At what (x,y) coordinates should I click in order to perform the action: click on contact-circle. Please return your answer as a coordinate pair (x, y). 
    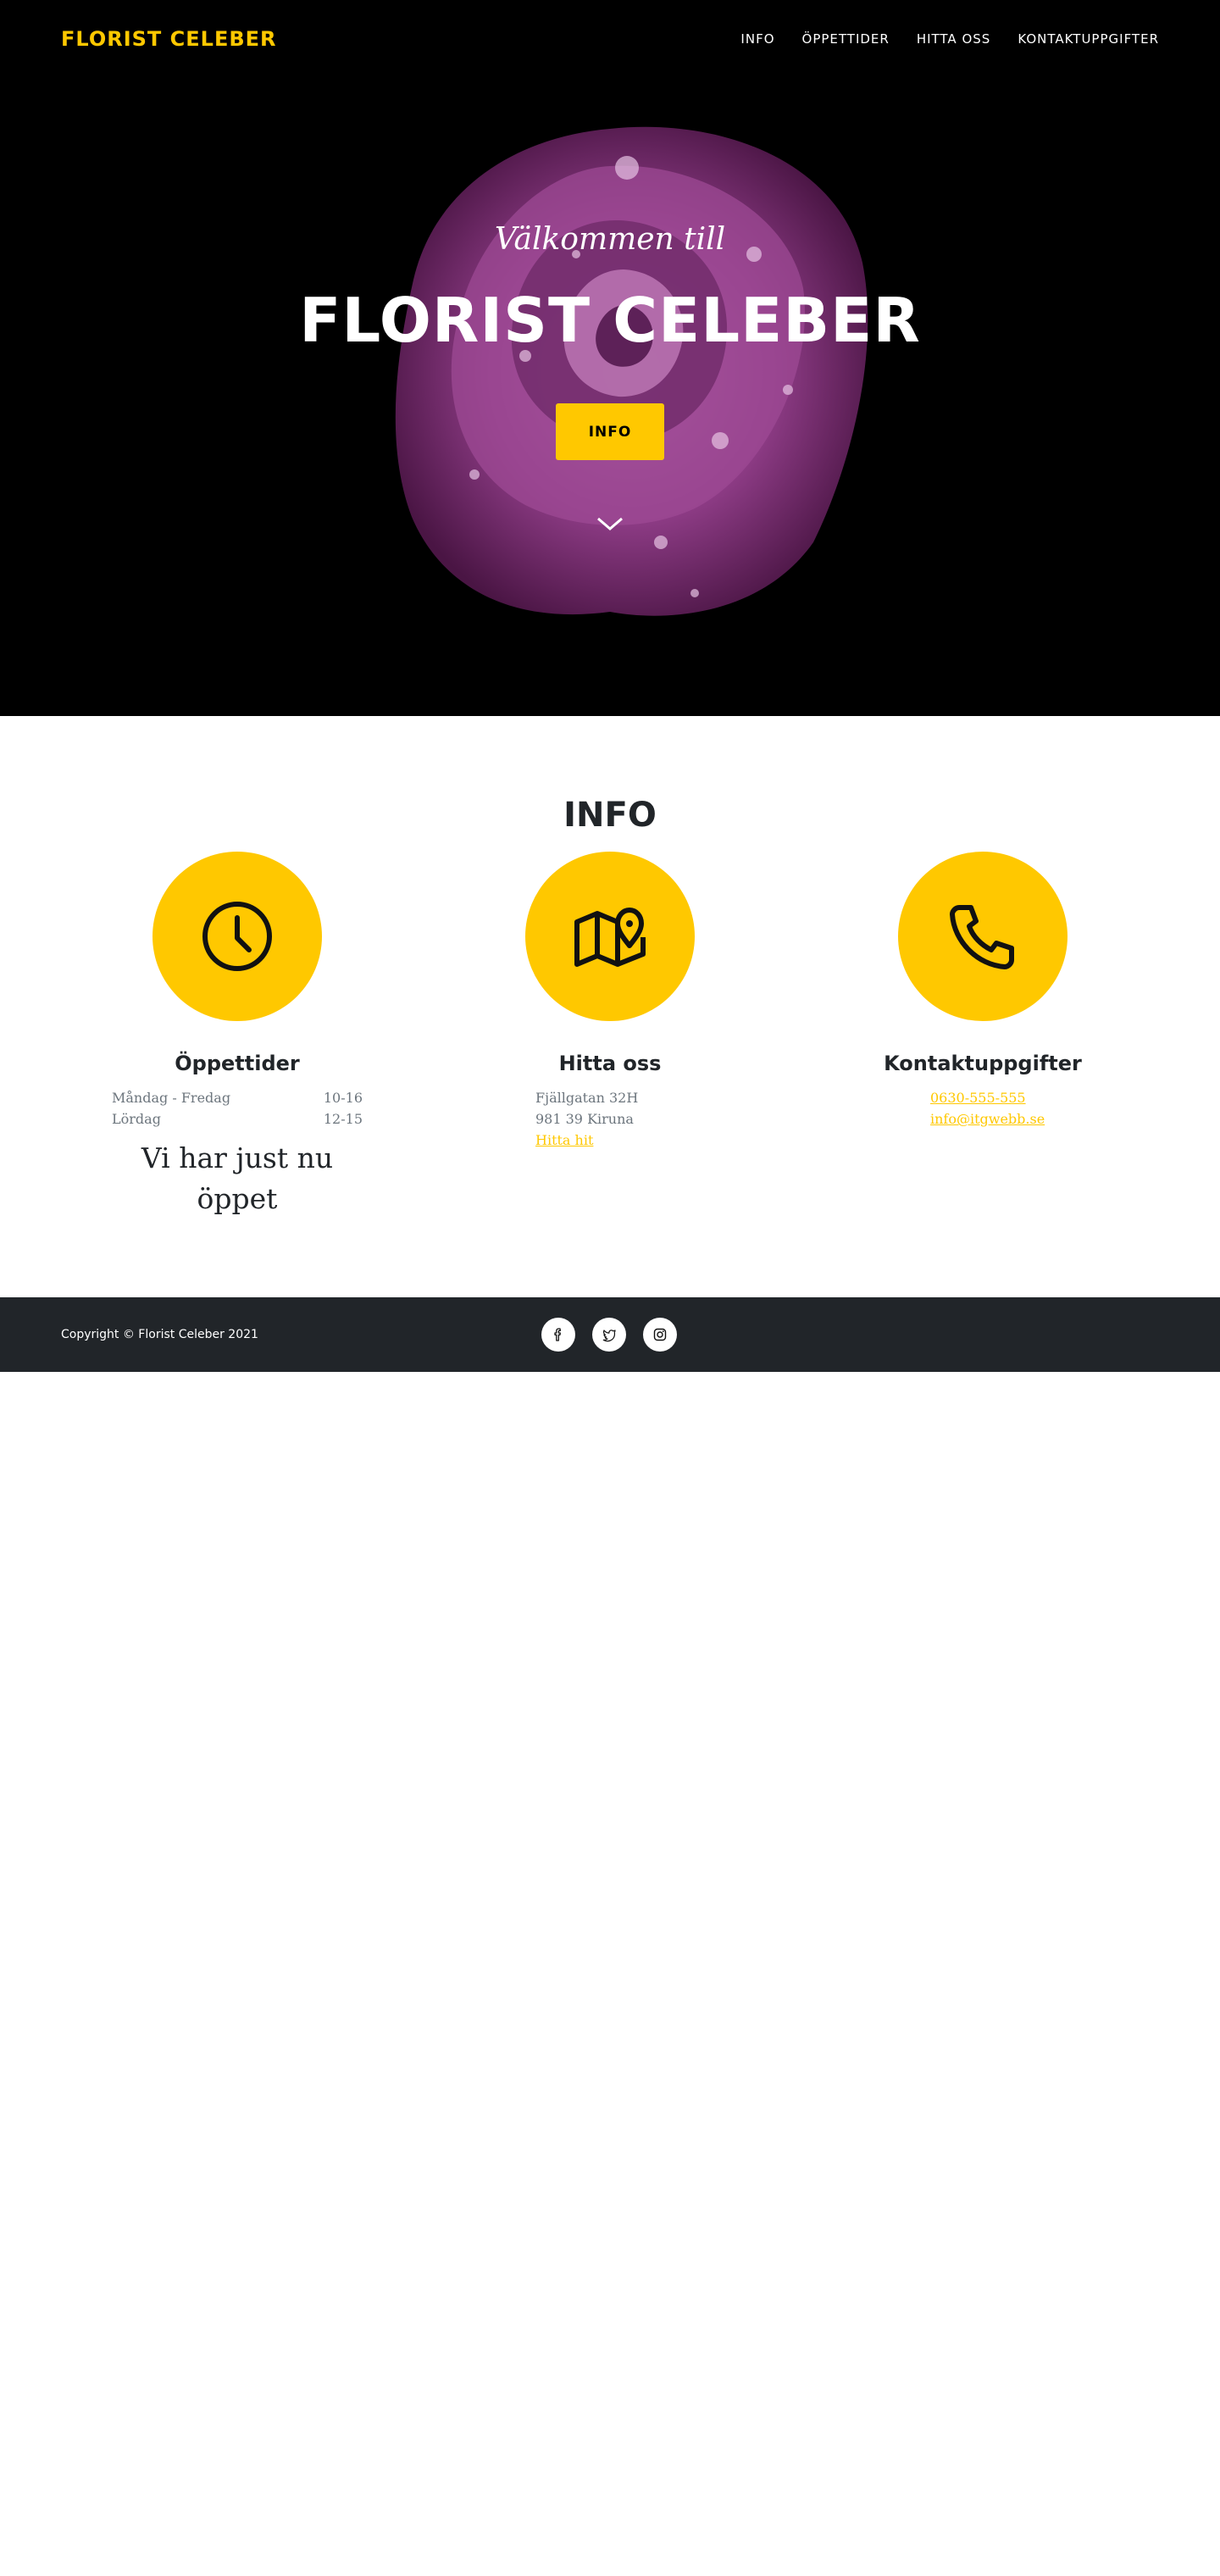
    Looking at the image, I should click on (983, 936).